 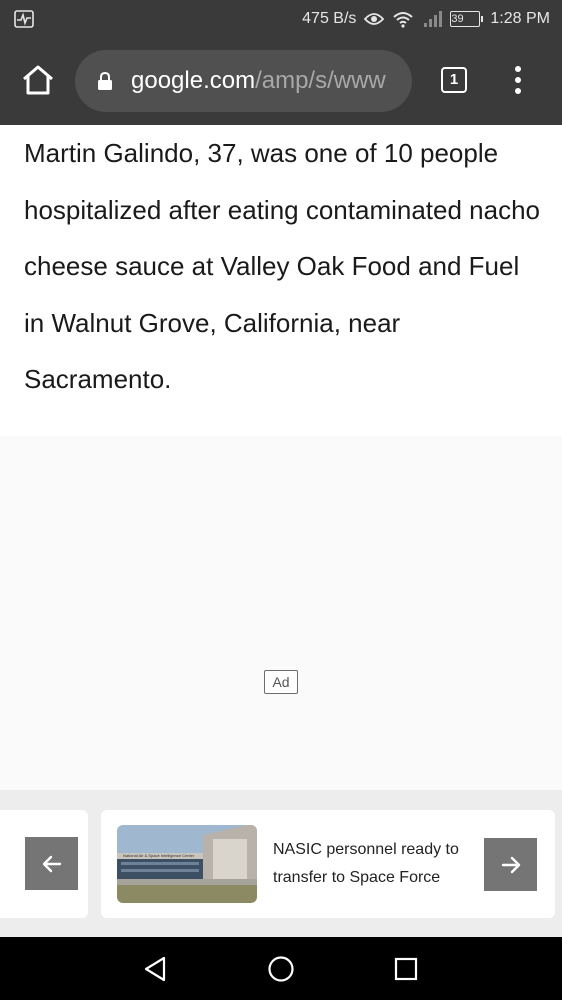 What do you see at coordinates (320, 80) in the screenshot?
I see `url-path: /amp/s/www` at bounding box center [320, 80].